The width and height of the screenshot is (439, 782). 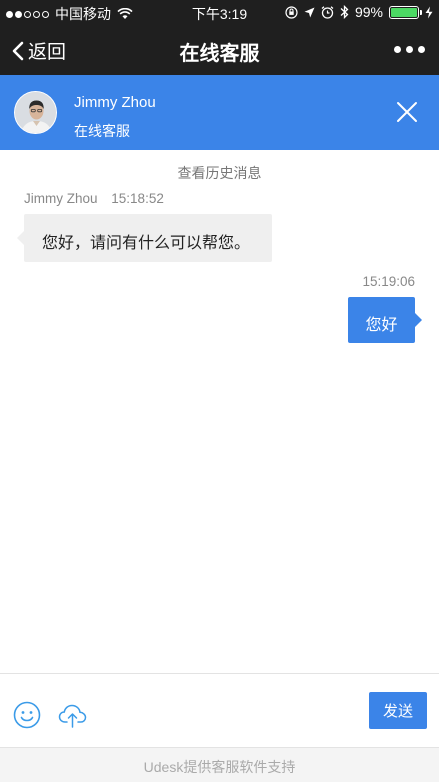 I want to click on bluetooth-icon, so click(x=344, y=12).